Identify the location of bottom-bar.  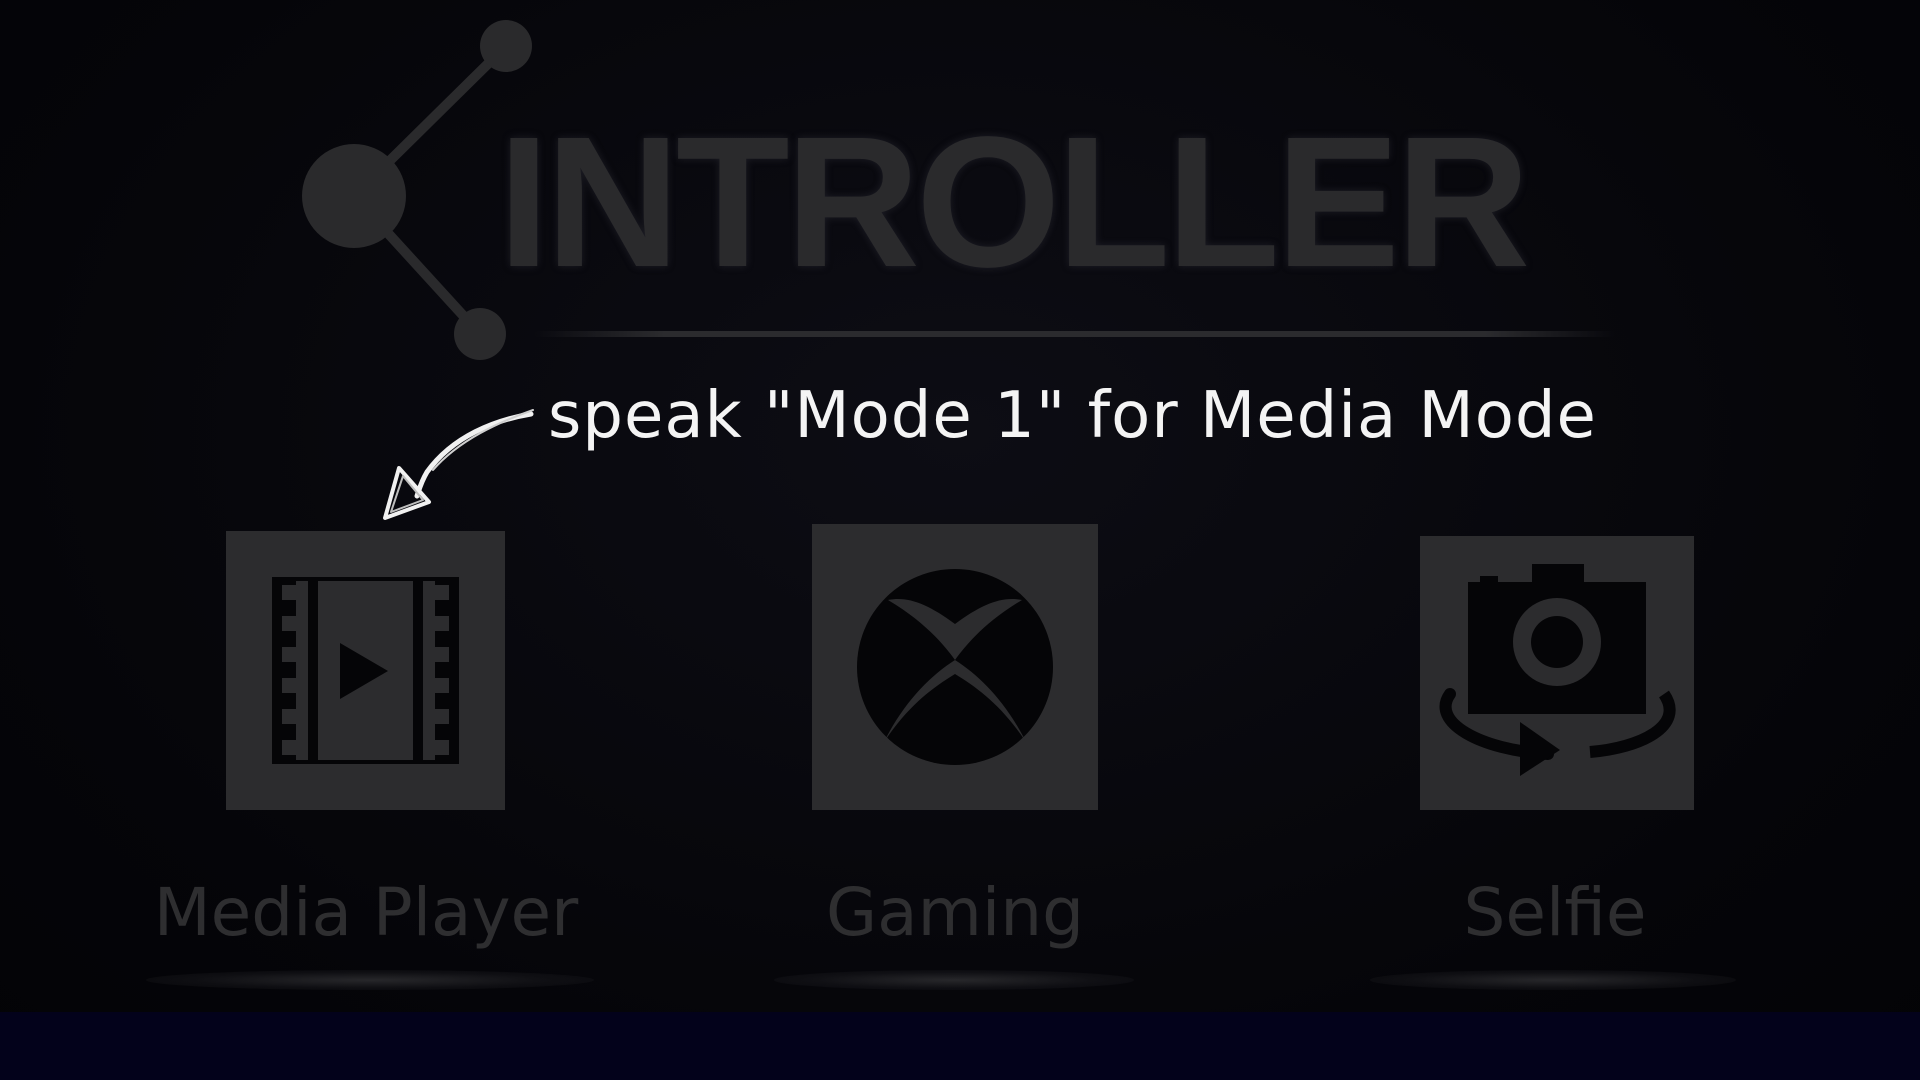
(960, 1046).